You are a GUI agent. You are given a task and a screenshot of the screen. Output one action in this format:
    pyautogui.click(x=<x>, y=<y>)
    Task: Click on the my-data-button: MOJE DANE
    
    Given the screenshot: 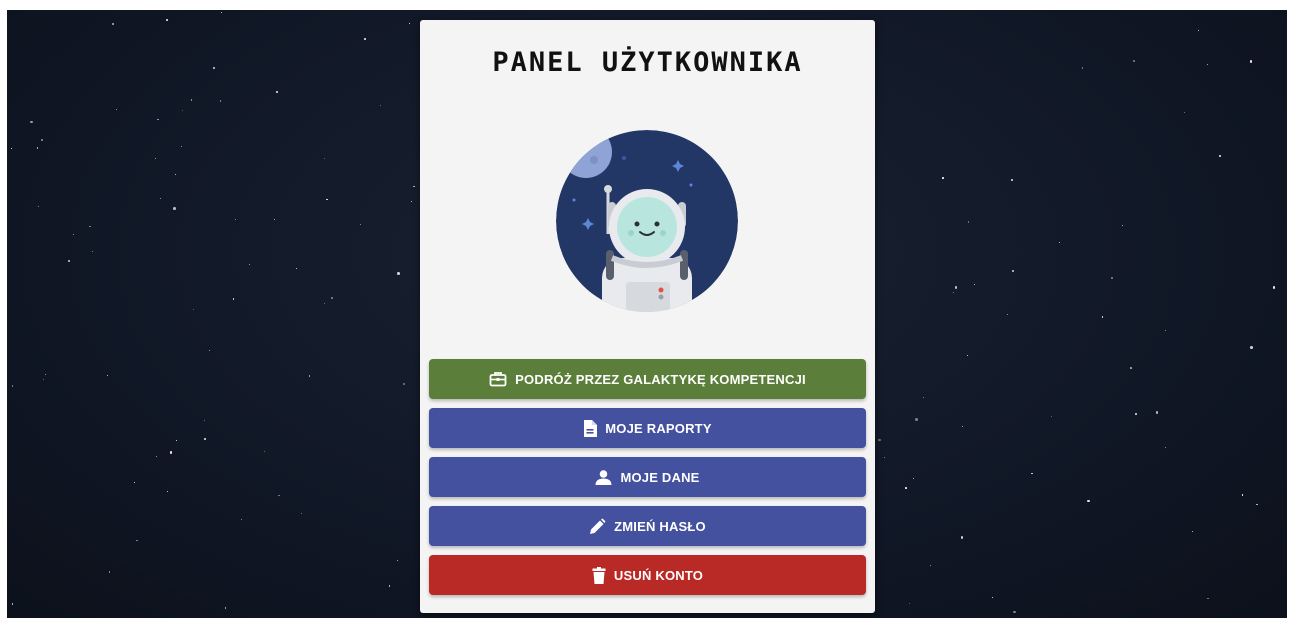 What is the action you would take?
    pyautogui.click(x=647, y=477)
    